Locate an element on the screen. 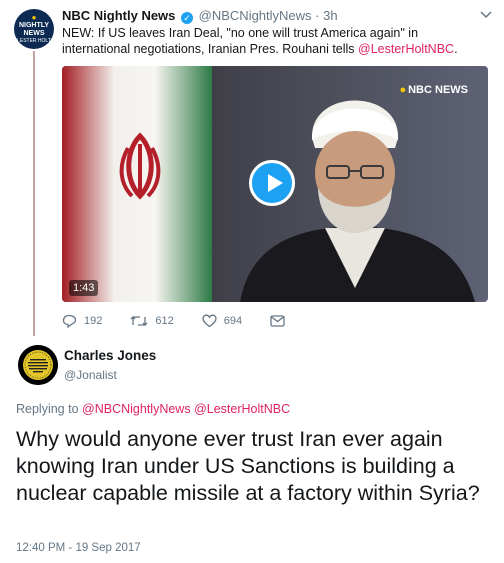 The image size is (504, 563). retweet-count: 612 is located at coordinates (164, 321).